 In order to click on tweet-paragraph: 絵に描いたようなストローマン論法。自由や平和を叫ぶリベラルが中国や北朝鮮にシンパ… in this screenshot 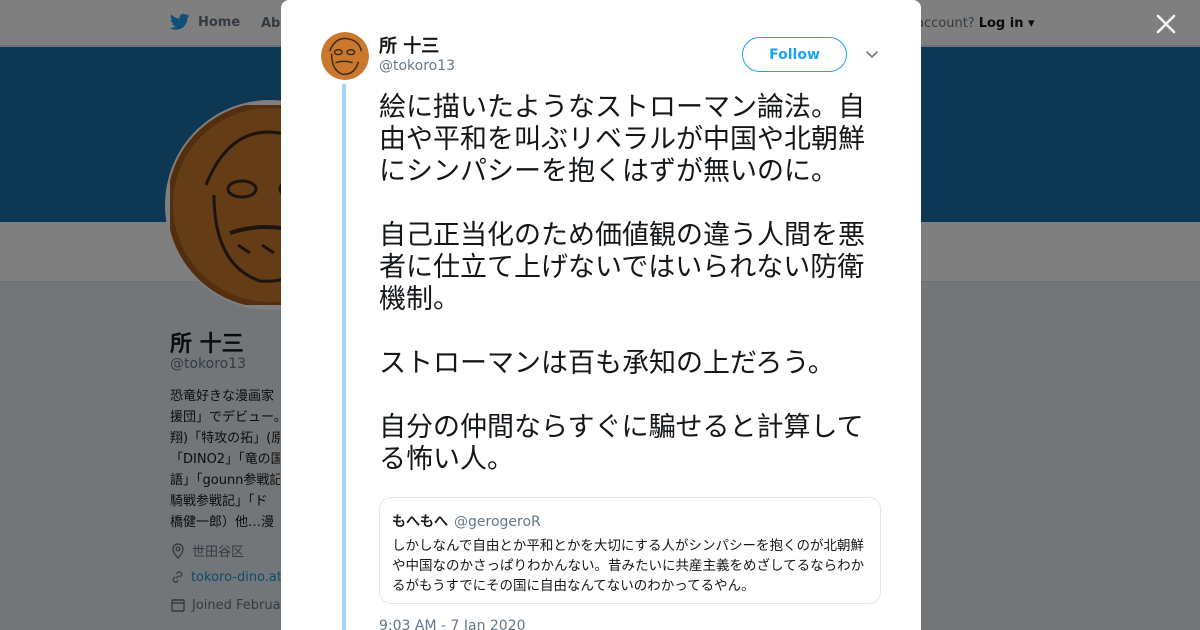, I will do `click(622, 139)`.